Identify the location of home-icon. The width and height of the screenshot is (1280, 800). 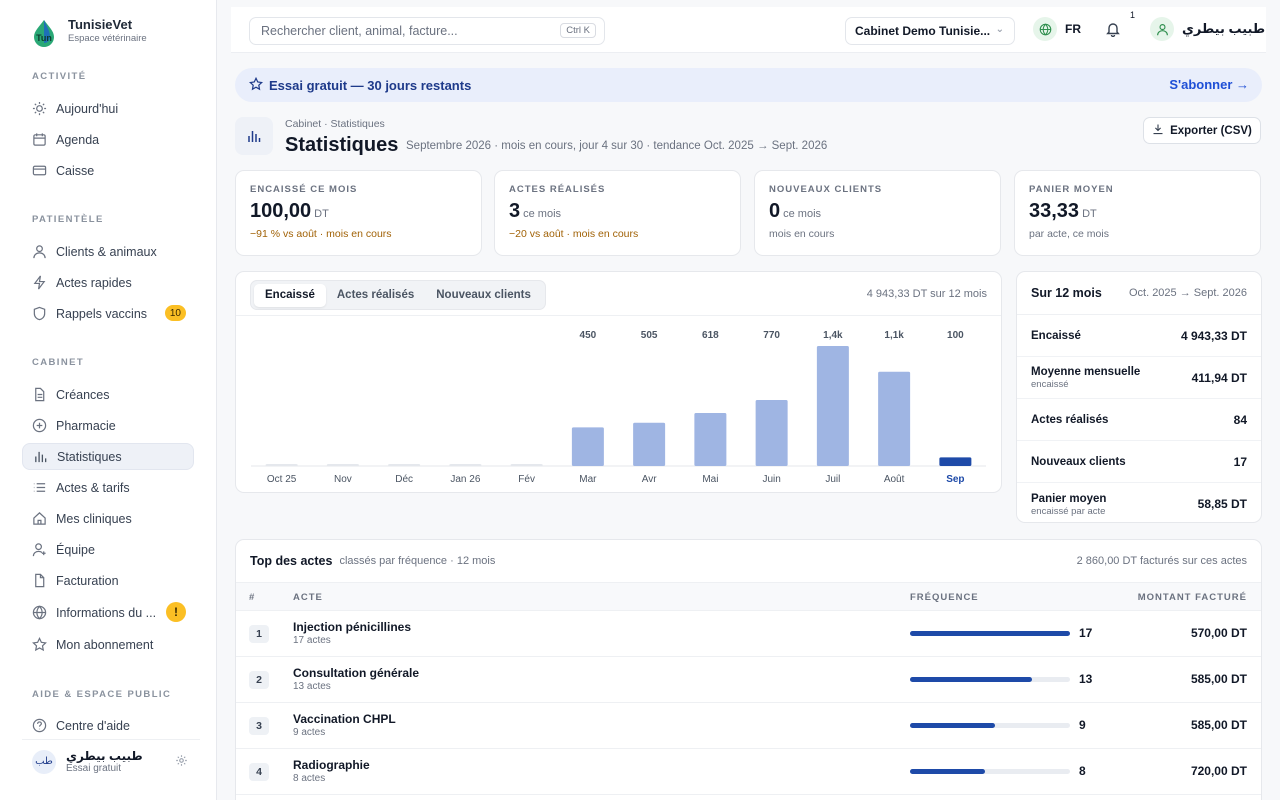
(39, 519).